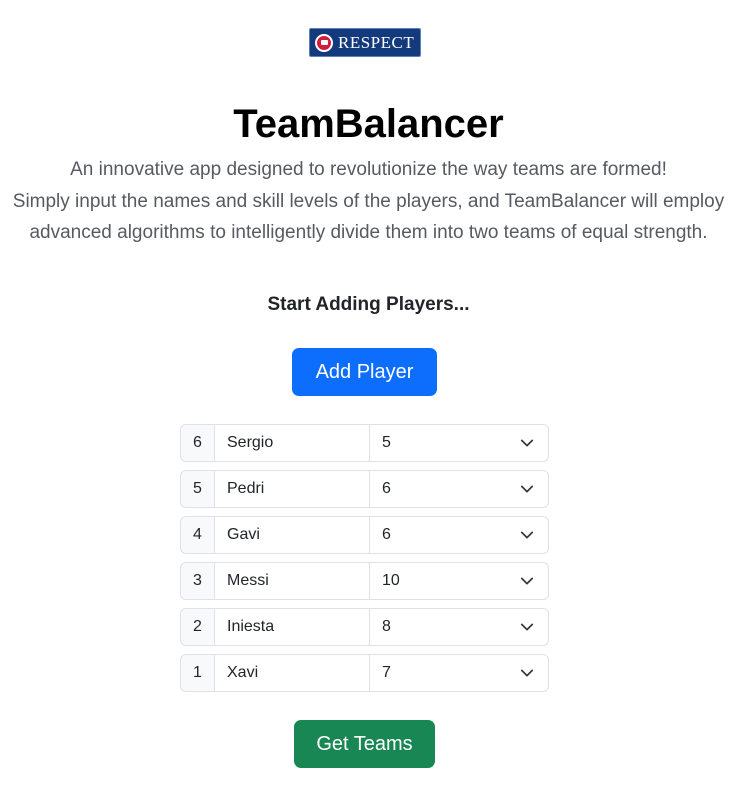  Describe the element at coordinates (459, 627) in the screenshot. I see `skill-select: 8` at that location.